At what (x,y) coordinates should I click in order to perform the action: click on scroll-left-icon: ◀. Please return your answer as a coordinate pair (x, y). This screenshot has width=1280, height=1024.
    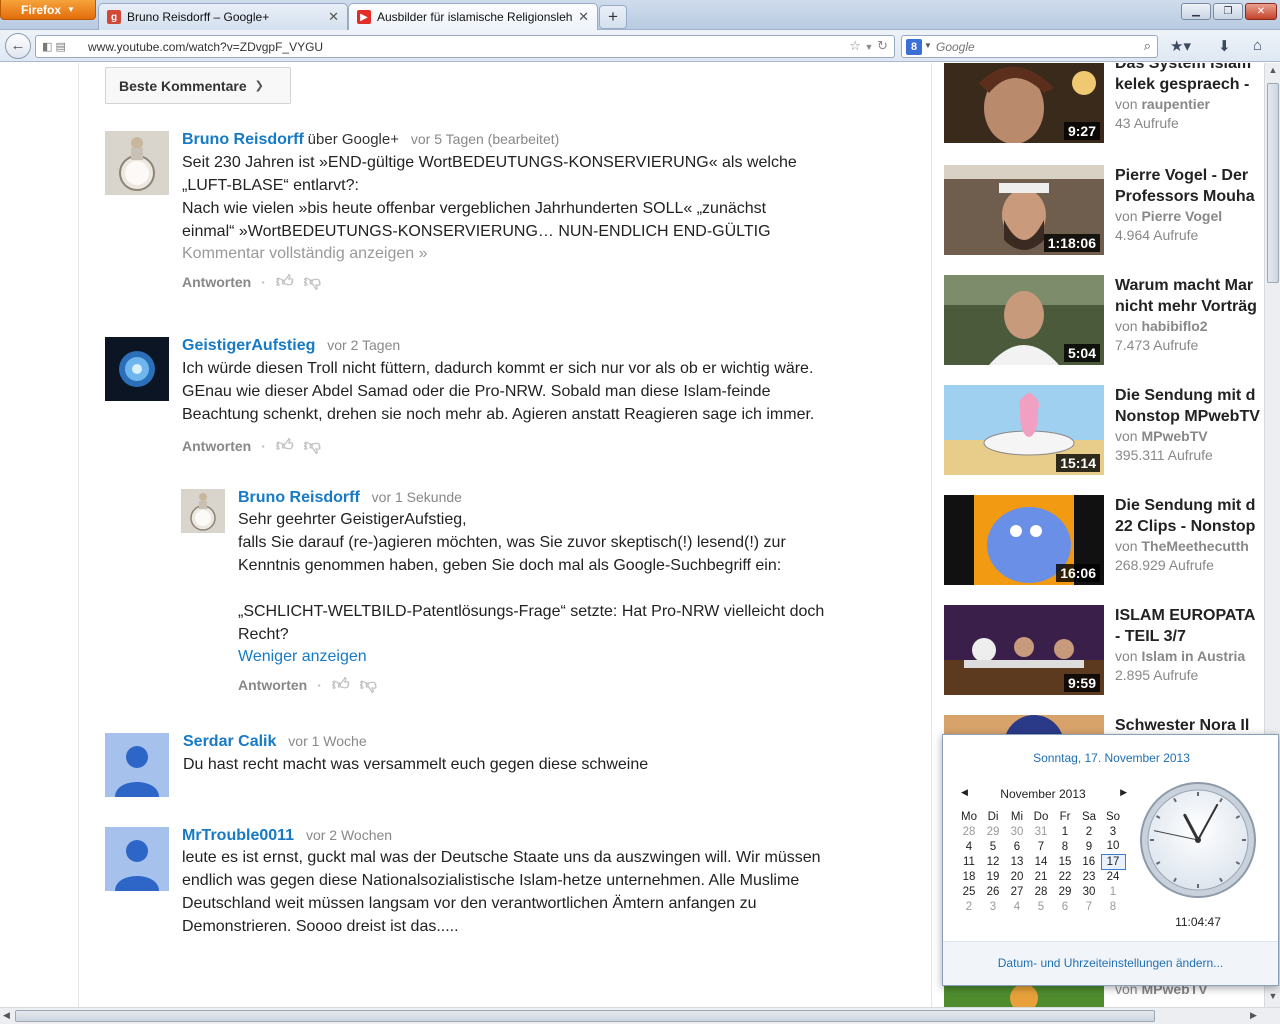
    Looking at the image, I should click on (6, 1015).